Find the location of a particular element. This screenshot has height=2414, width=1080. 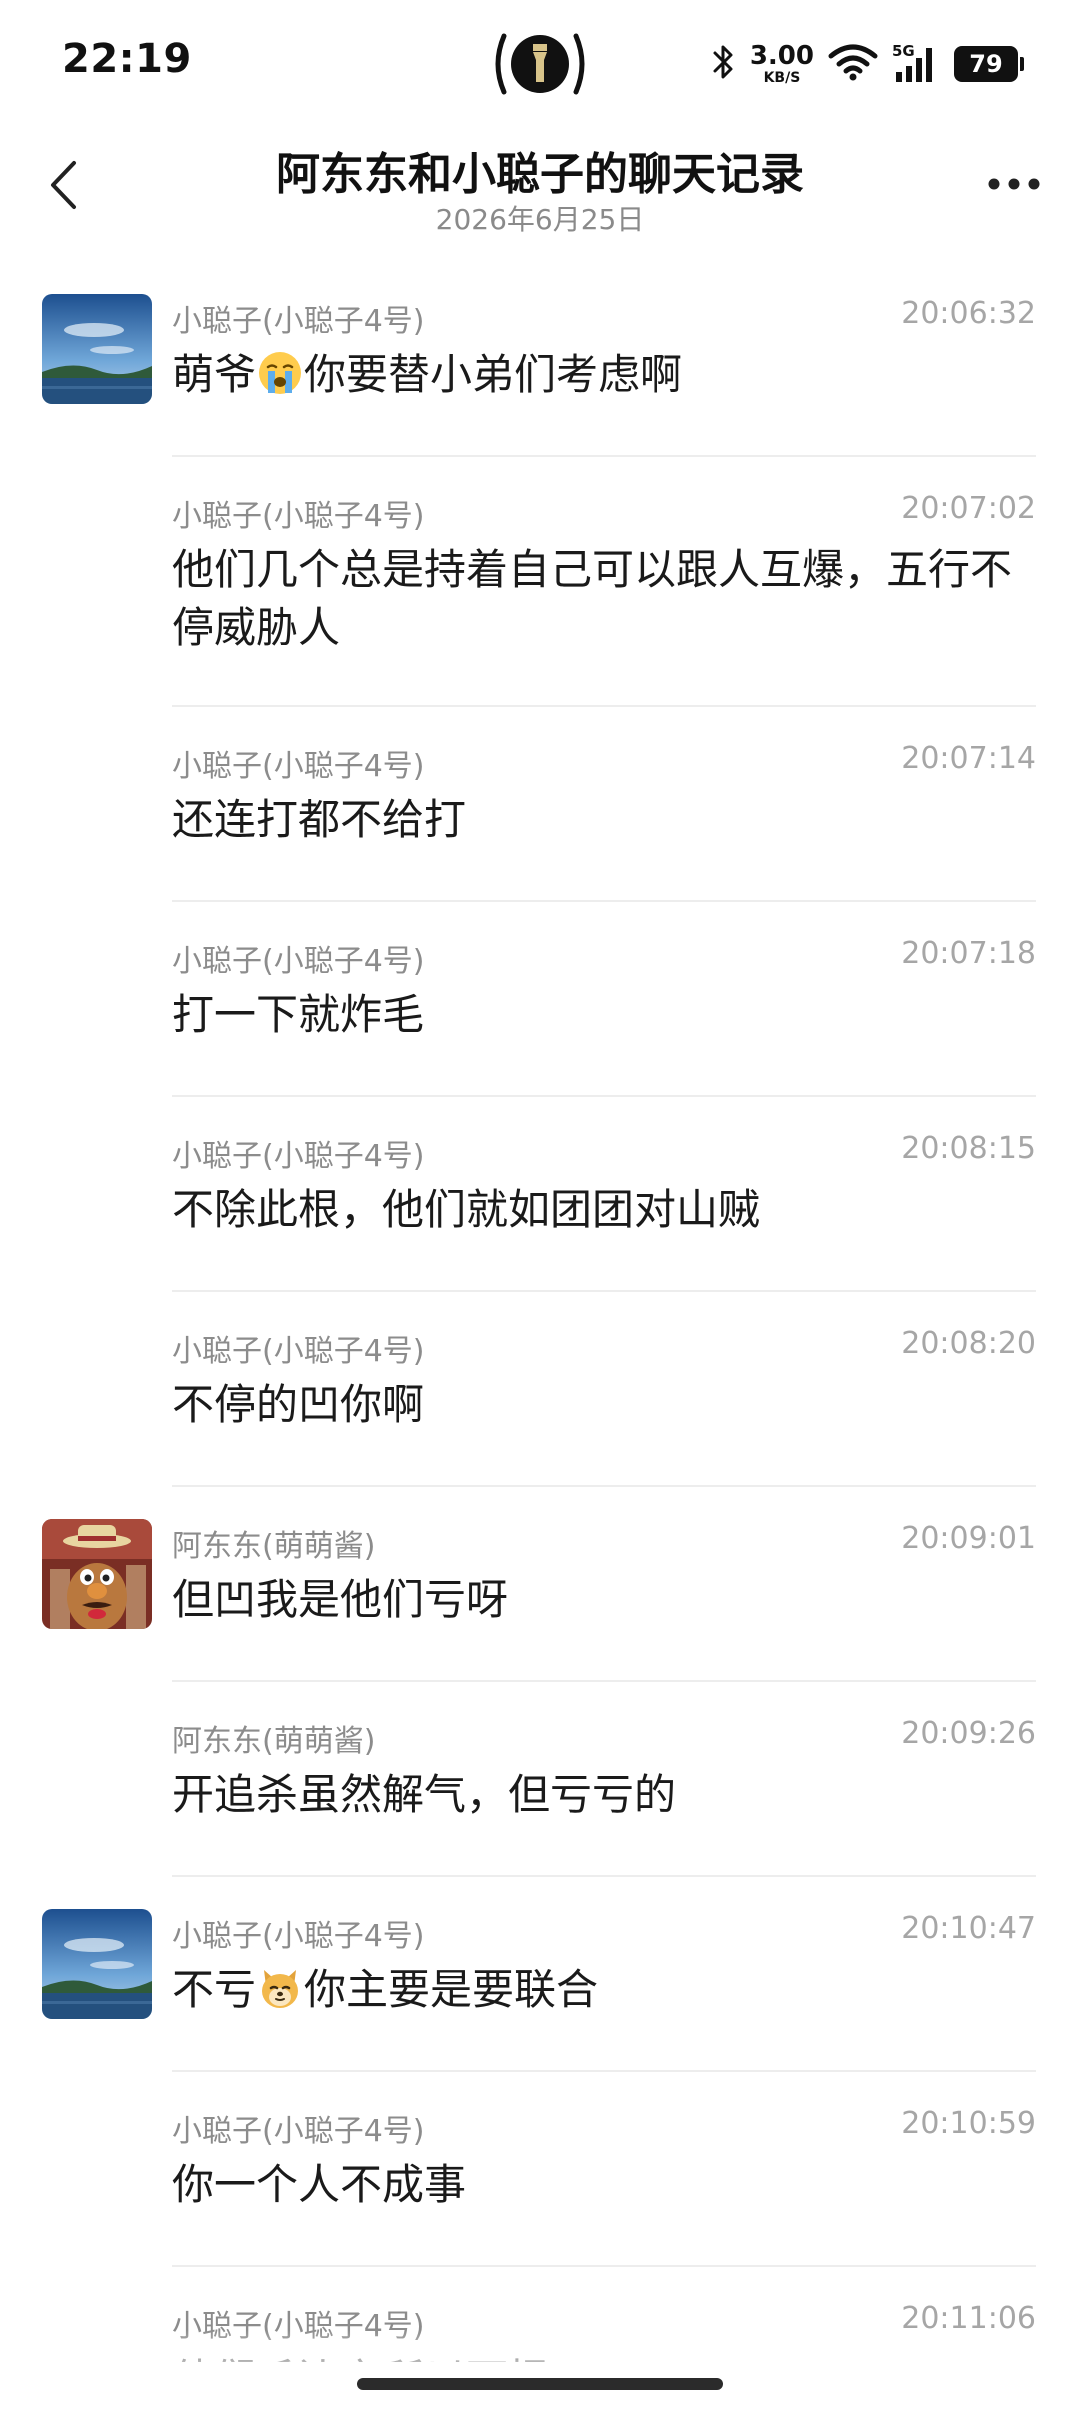

message-text: 不除此根，他们就如团团对山贼 is located at coordinates (592, 1210).